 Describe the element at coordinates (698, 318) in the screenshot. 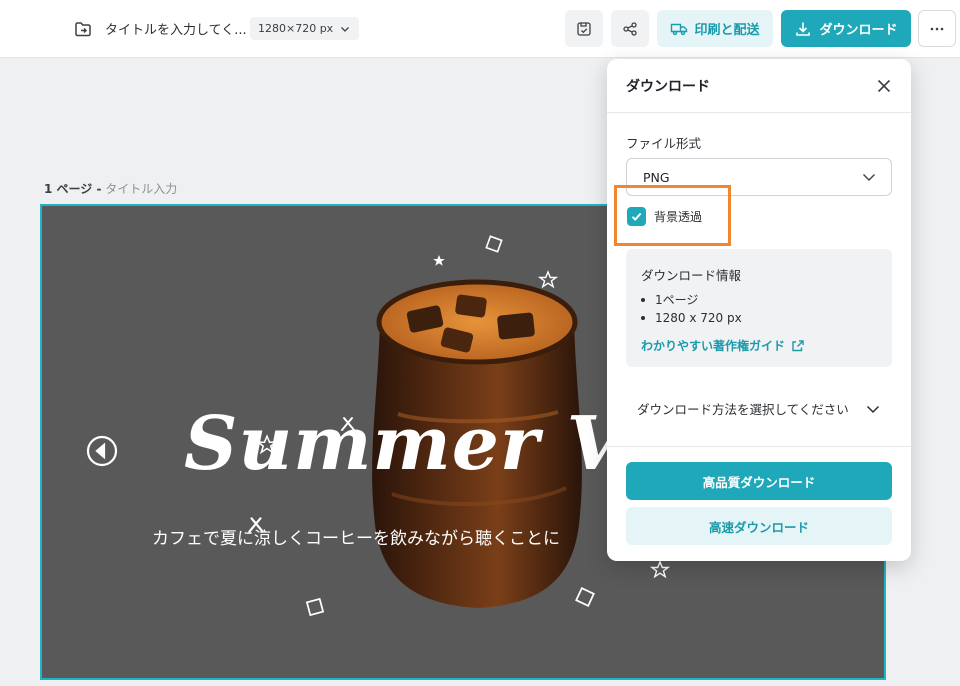

I see `info-item-label: 1280 x 720 px` at that location.